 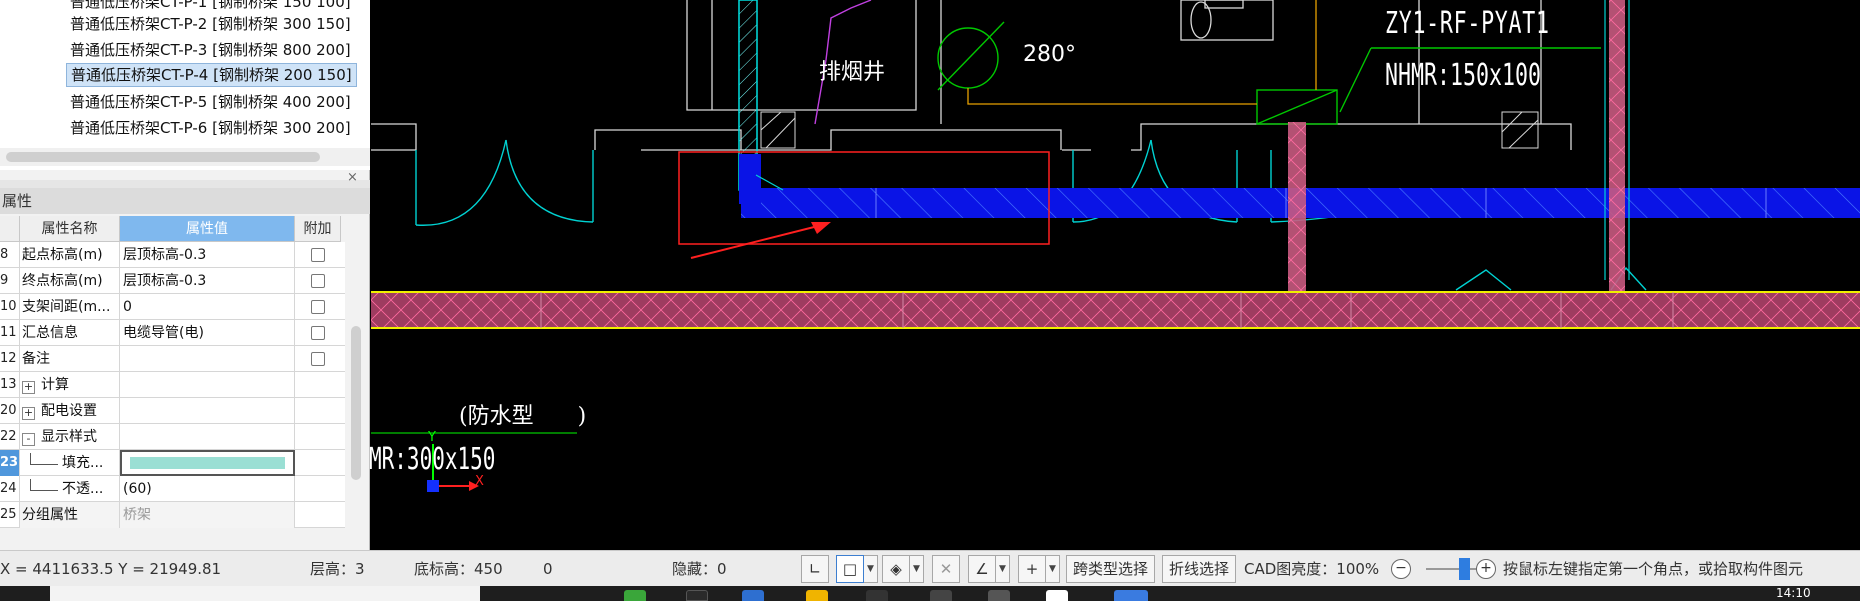 I want to click on list-item: 普通低压桥架CT-P-2 [钢制桥架 300 150], so click(x=210, y=24).